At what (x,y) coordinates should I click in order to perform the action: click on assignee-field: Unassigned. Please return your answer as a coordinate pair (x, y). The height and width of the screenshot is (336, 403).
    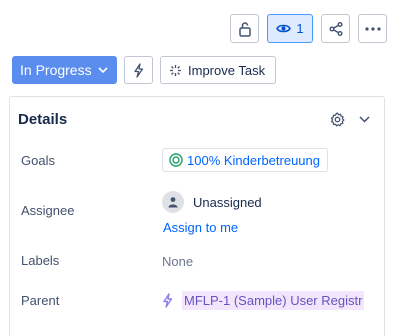
    Looking at the image, I should click on (212, 202).